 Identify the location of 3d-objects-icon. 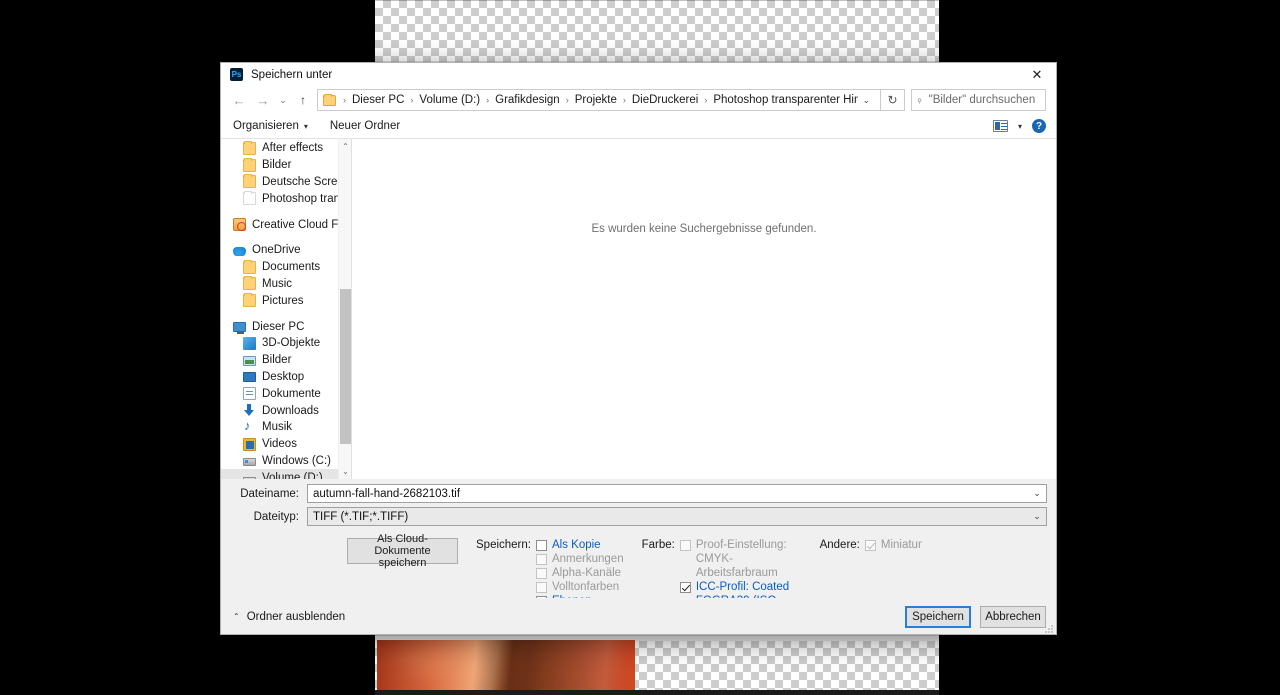
(249, 343).